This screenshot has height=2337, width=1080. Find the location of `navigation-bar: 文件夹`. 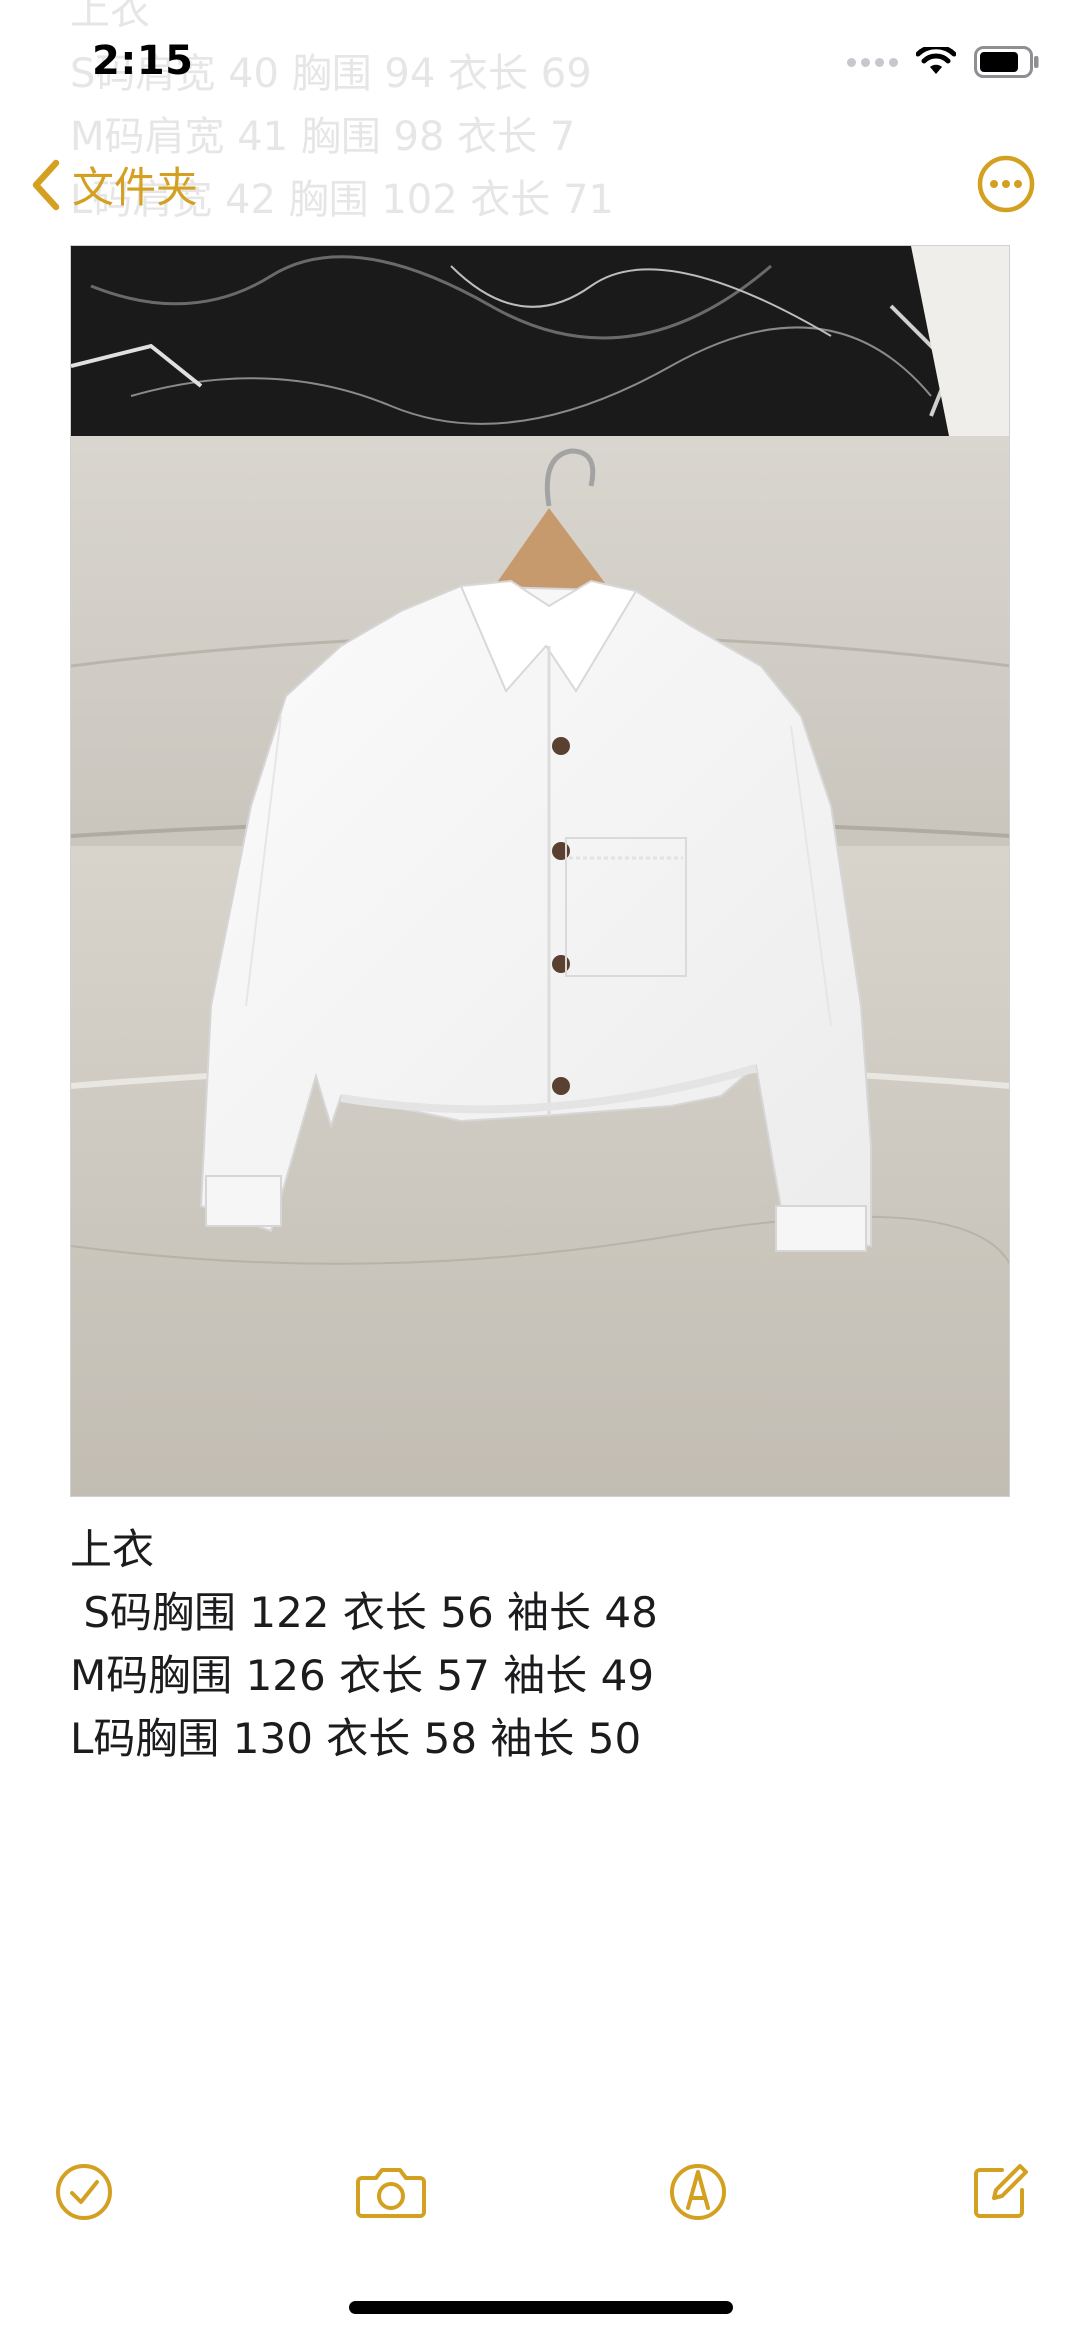

navigation-bar: 文件夹 is located at coordinates (540, 185).